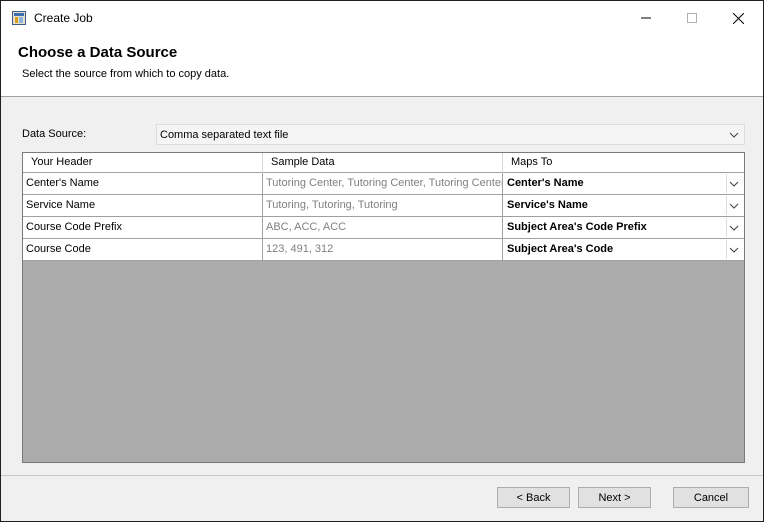 The height and width of the screenshot is (522, 764). What do you see at coordinates (577, 227) in the screenshot?
I see `maps-to-value: Subject Area's Code Prefix` at bounding box center [577, 227].